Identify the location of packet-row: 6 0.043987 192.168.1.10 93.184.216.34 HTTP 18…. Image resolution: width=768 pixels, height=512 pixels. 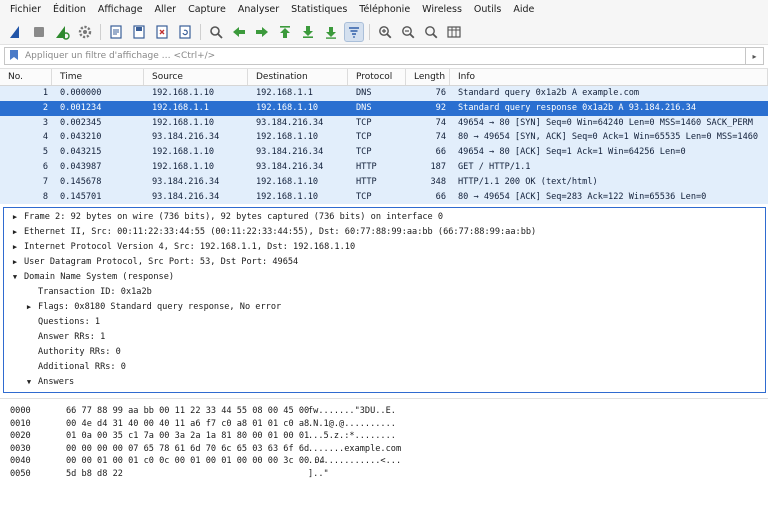
(384, 167).